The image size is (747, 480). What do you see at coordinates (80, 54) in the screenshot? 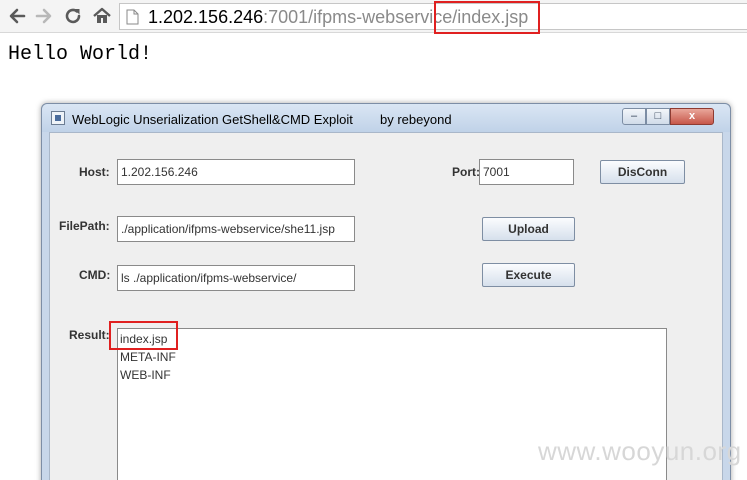
I see `page-body-text: Hello World!` at bounding box center [80, 54].